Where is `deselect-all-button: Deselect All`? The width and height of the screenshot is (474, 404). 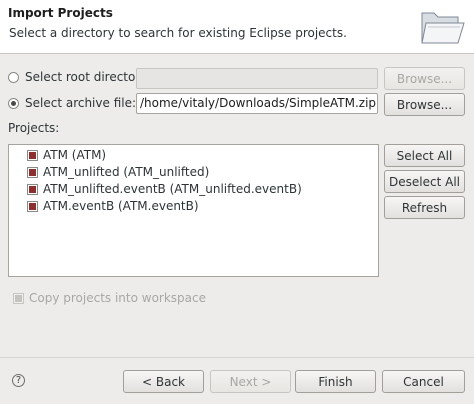 deselect-all-button: Deselect All is located at coordinates (424, 181).